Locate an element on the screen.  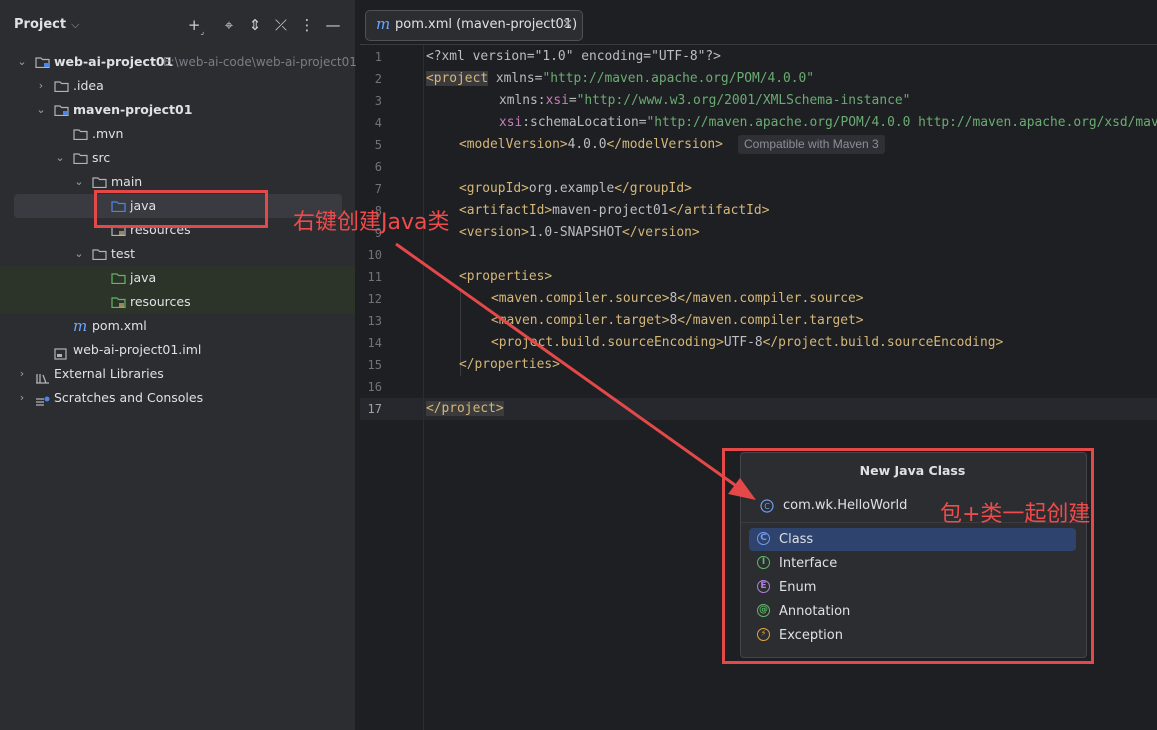
annotation-arrow is located at coordinates (575, 371).